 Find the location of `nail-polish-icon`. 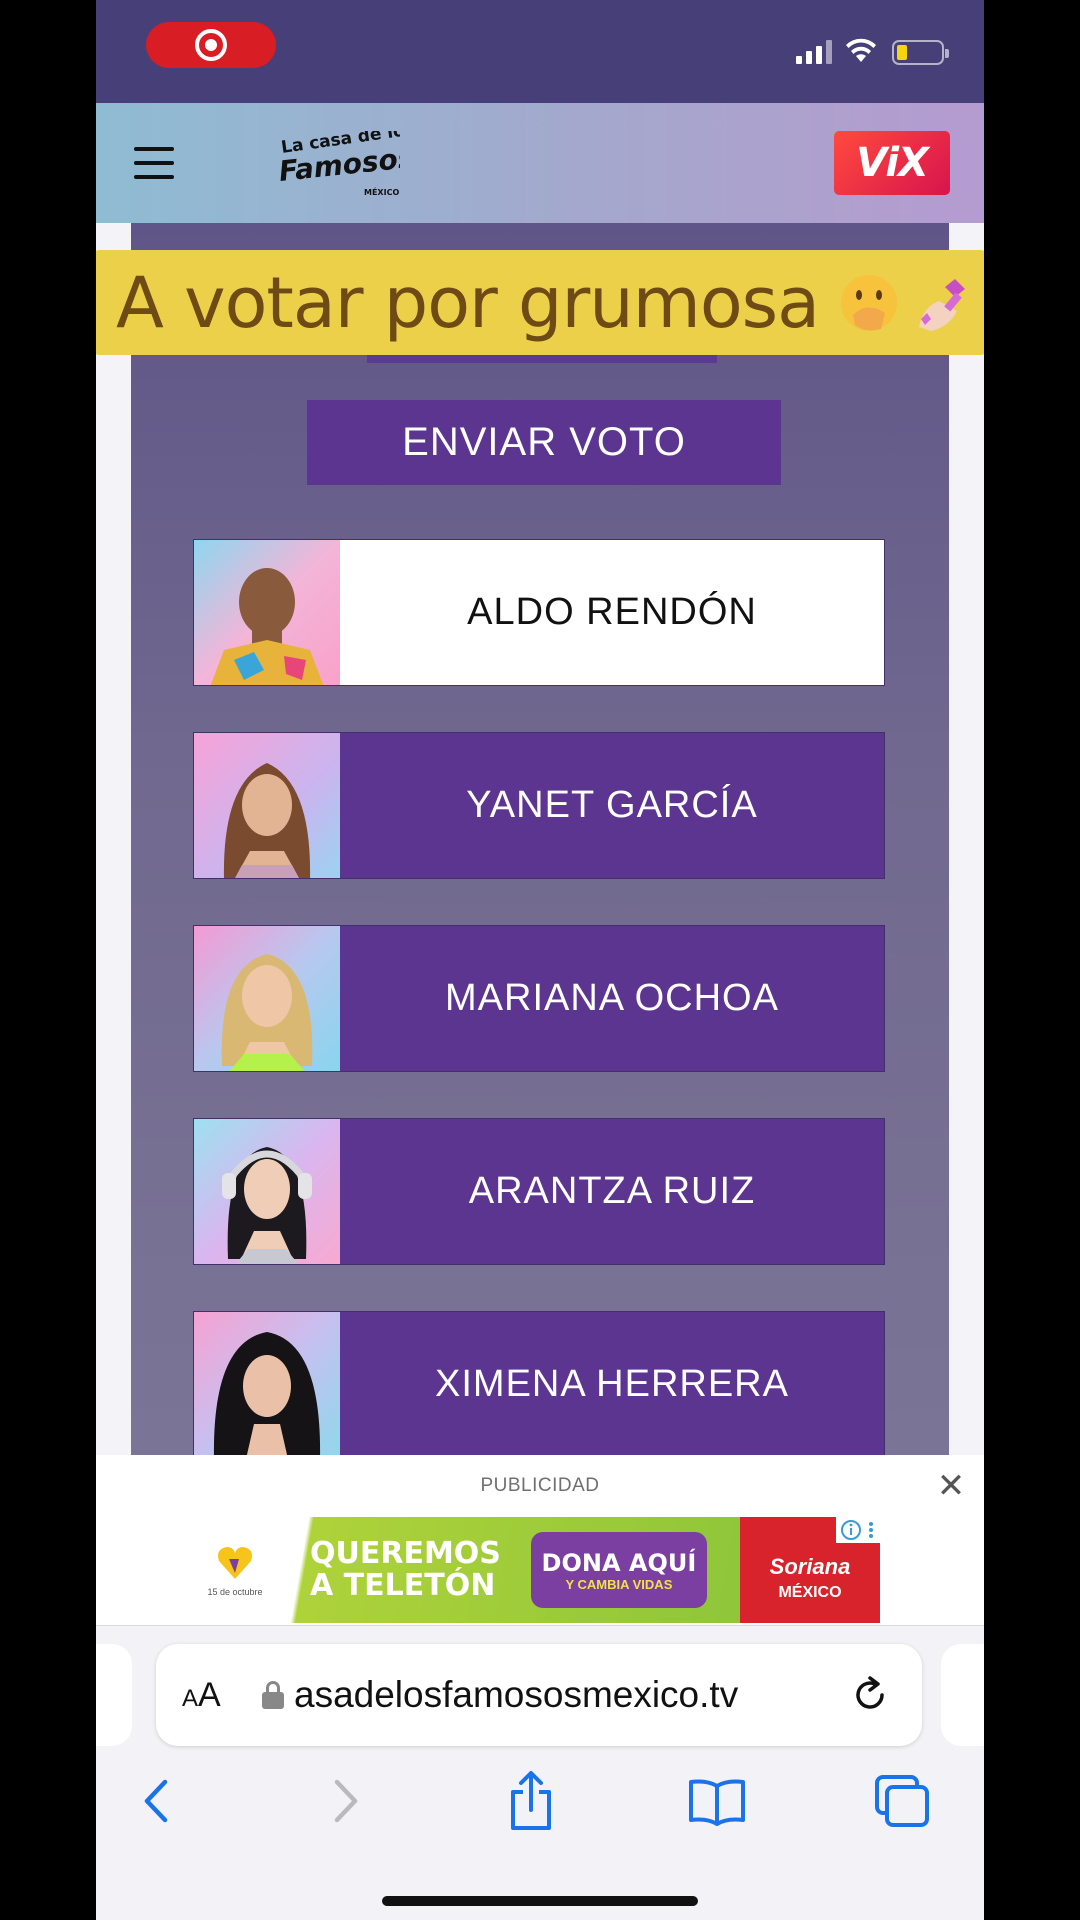

nail-polish-icon is located at coordinates (942, 304).